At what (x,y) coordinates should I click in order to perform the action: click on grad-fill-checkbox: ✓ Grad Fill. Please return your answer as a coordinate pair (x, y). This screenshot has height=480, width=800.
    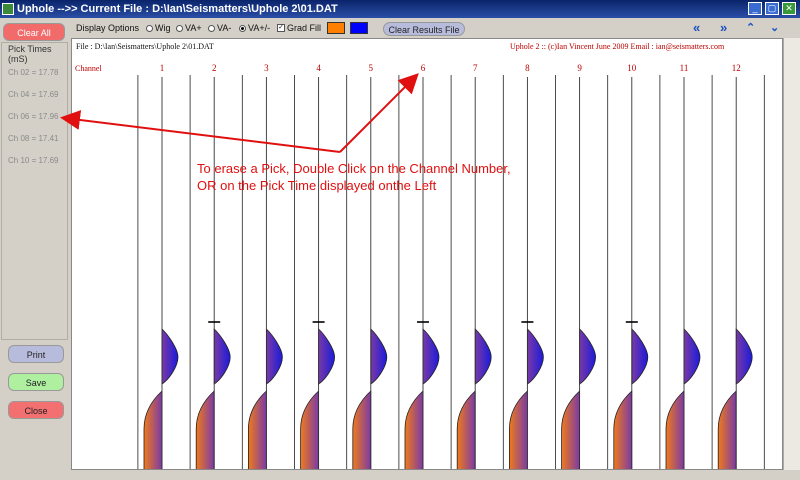
    Looking at the image, I should click on (299, 28).